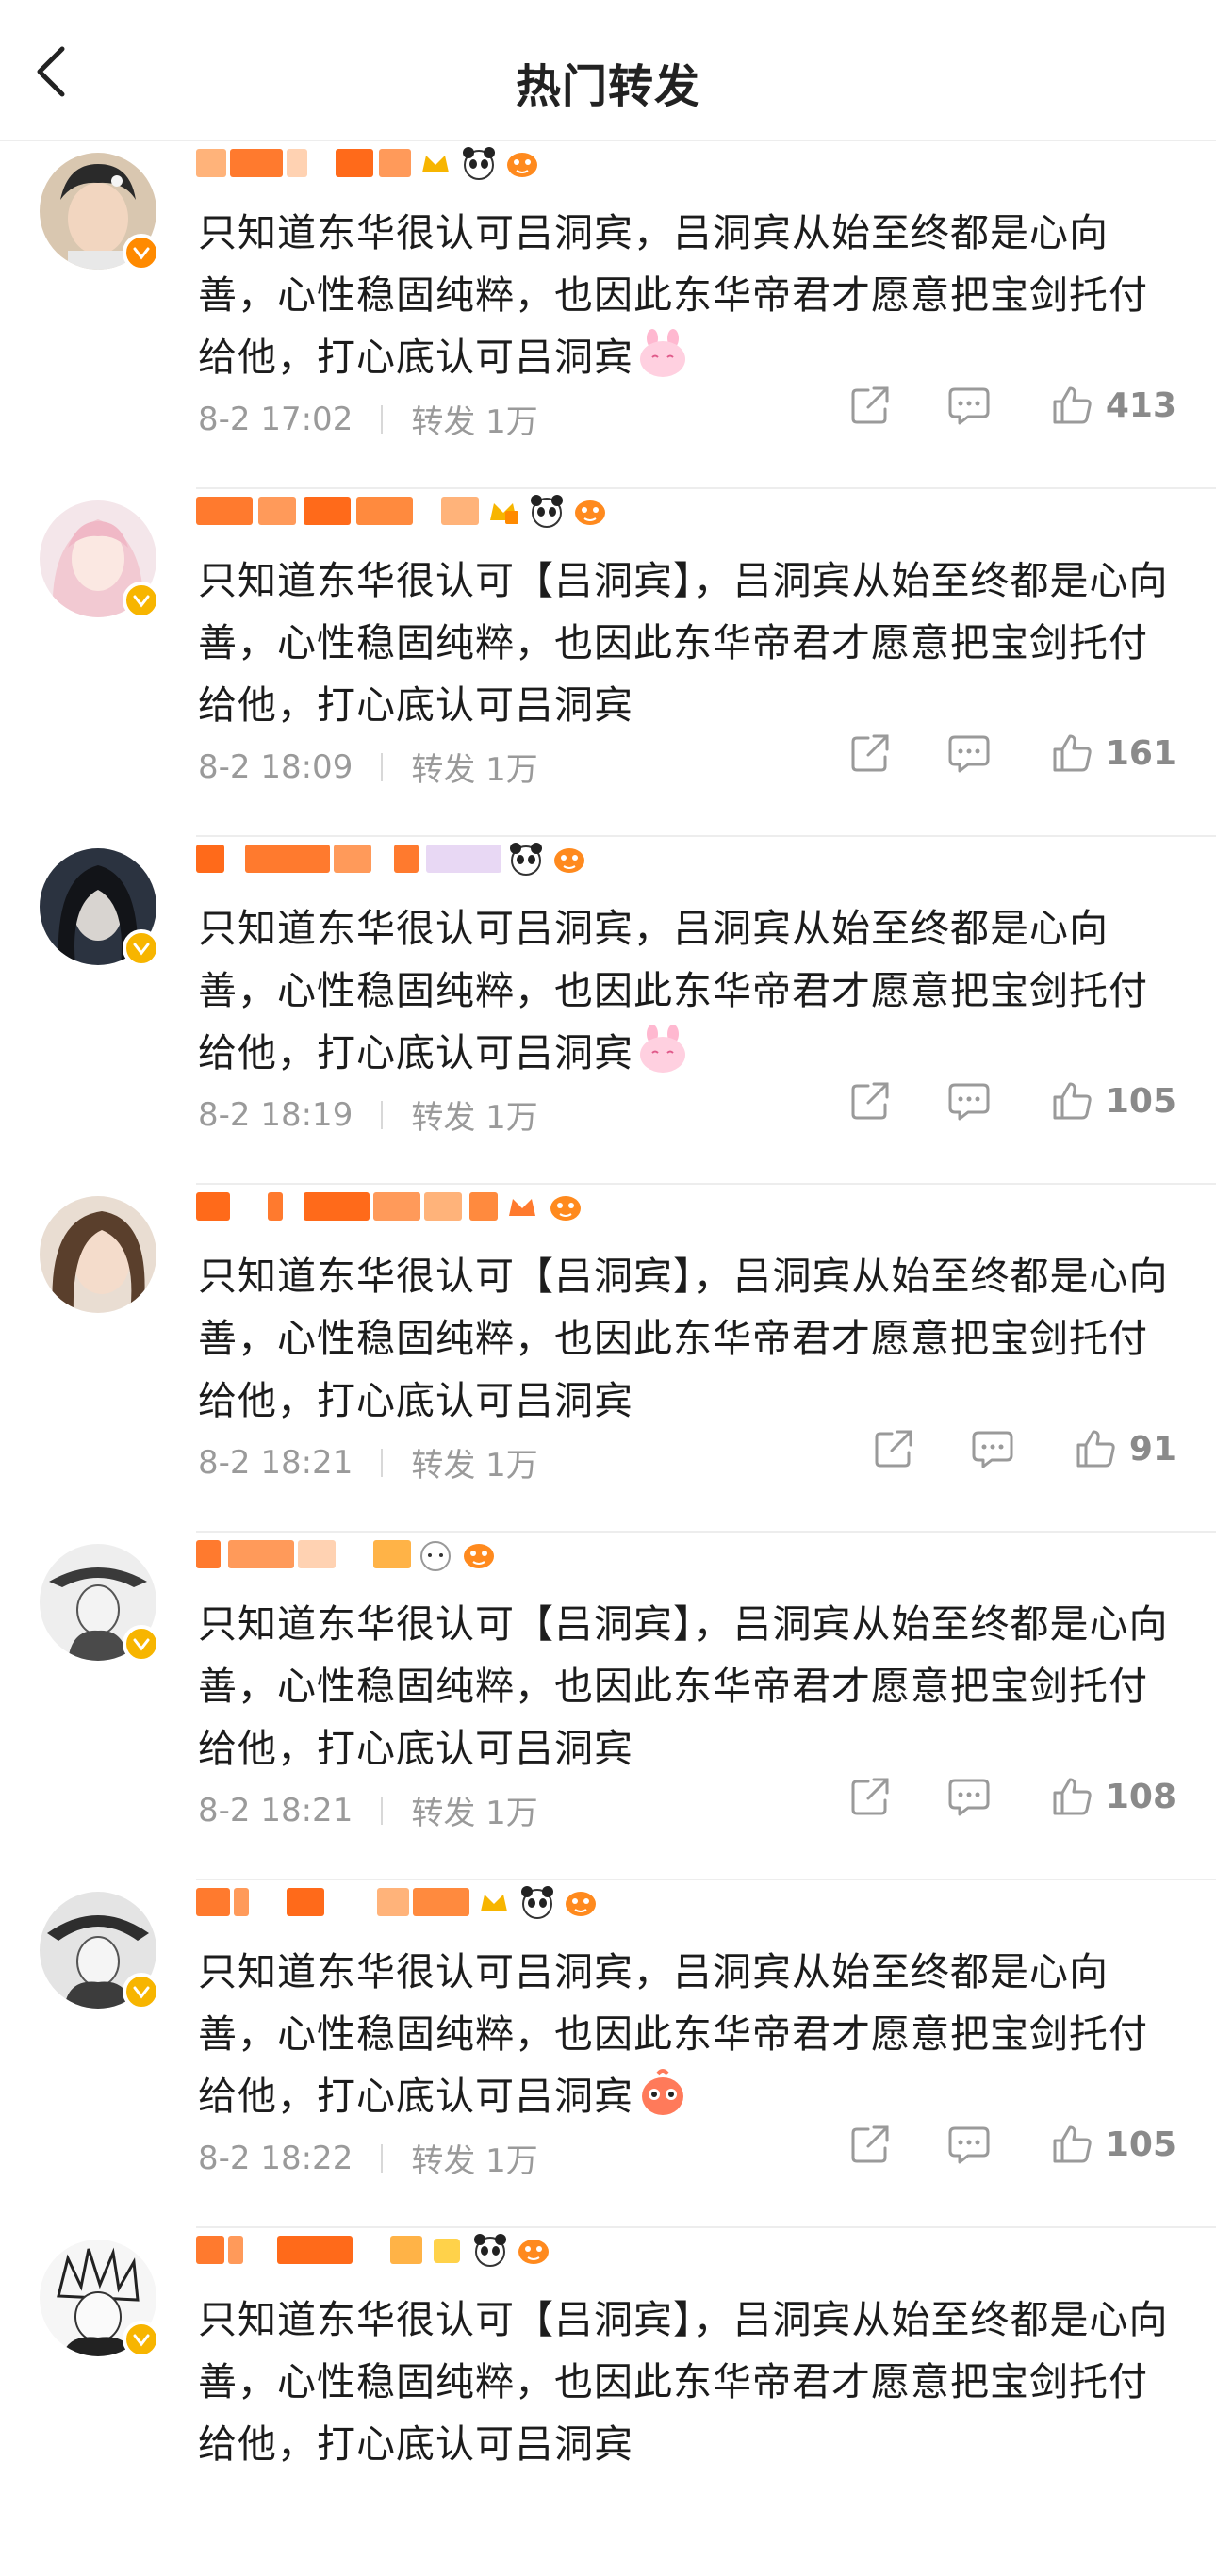 This screenshot has width=1216, height=2576. What do you see at coordinates (1140, 753) in the screenshot?
I see `like-count: 161` at bounding box center [1140, 753].